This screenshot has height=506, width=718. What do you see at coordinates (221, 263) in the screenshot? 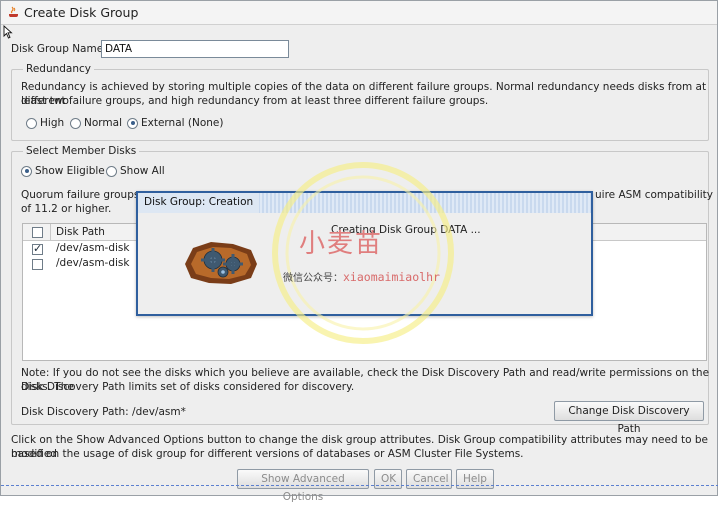
I see `gear-progress-icon` at bounding box center [221, 263].